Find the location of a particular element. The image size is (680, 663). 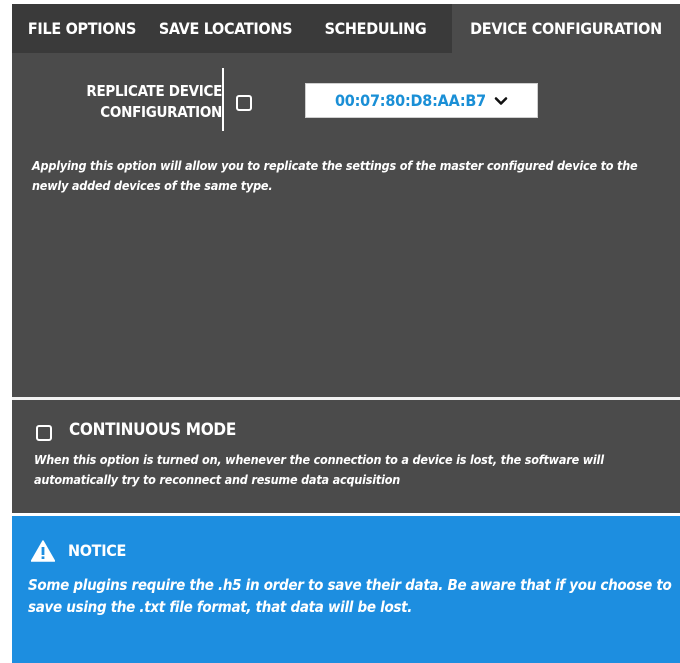

replicate-label-line2: CONFIGURATION is located at coordinates (161, 112).